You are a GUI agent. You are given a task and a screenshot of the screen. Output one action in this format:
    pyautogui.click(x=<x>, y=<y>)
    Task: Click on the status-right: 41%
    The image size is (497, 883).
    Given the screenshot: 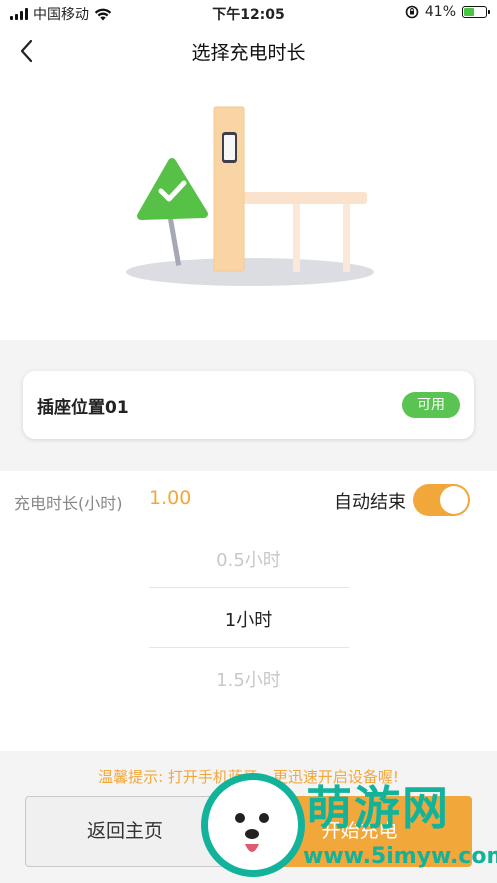 What is the action you would take?
    pyautogui.click(x=447, y=12)
    